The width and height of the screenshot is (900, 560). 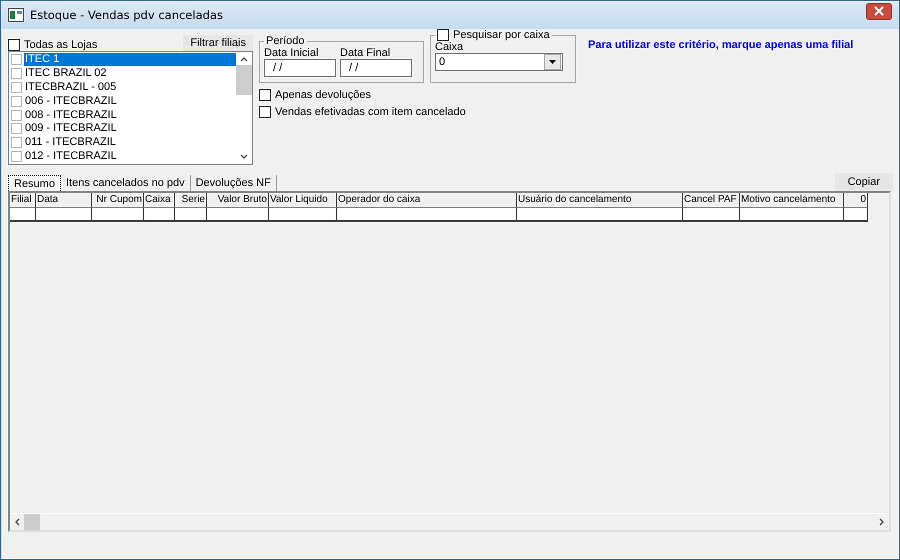 What do you see at coordinates (285, 41) in the screenshot?
I see `group-title: Período` at bounding box center [285, 41].